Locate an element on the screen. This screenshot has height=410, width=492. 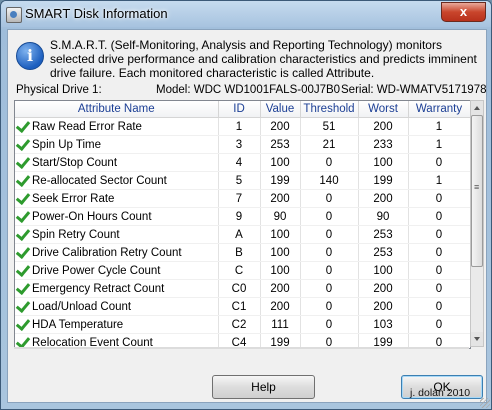
attribute-value-cell: 199 is located at coordinates (280, 180).